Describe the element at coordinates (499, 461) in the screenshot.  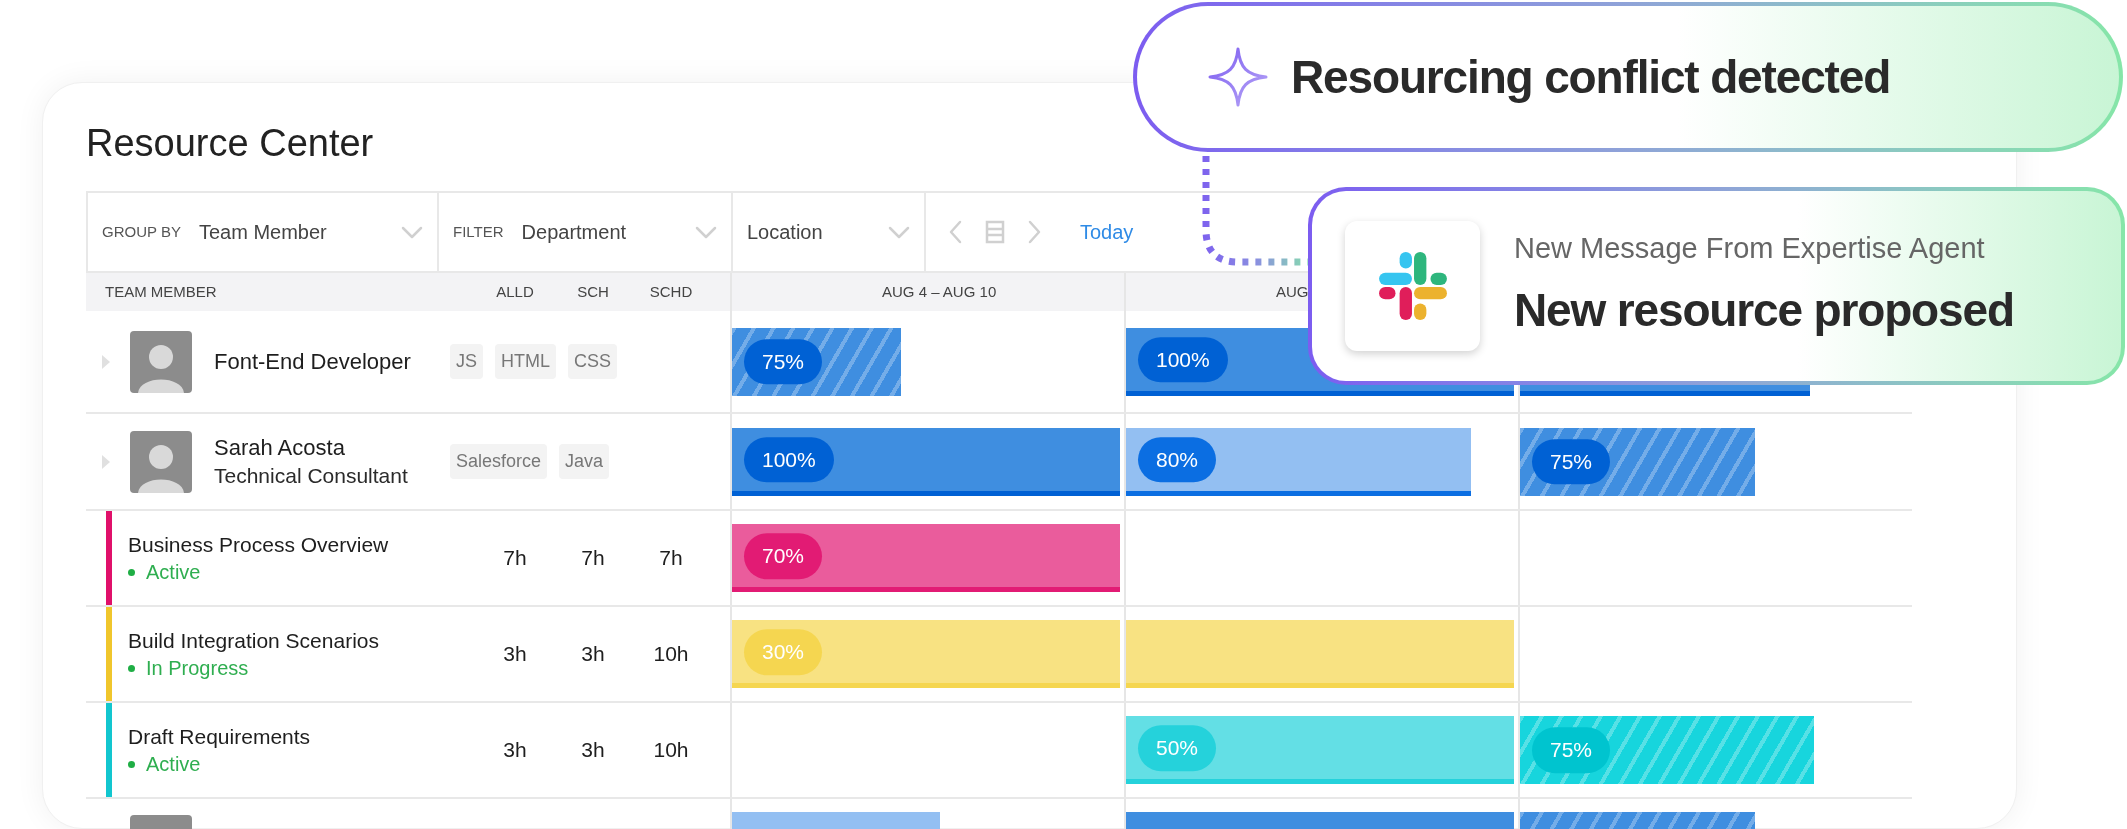
I see `skill-tag: Salesforce` at that location.